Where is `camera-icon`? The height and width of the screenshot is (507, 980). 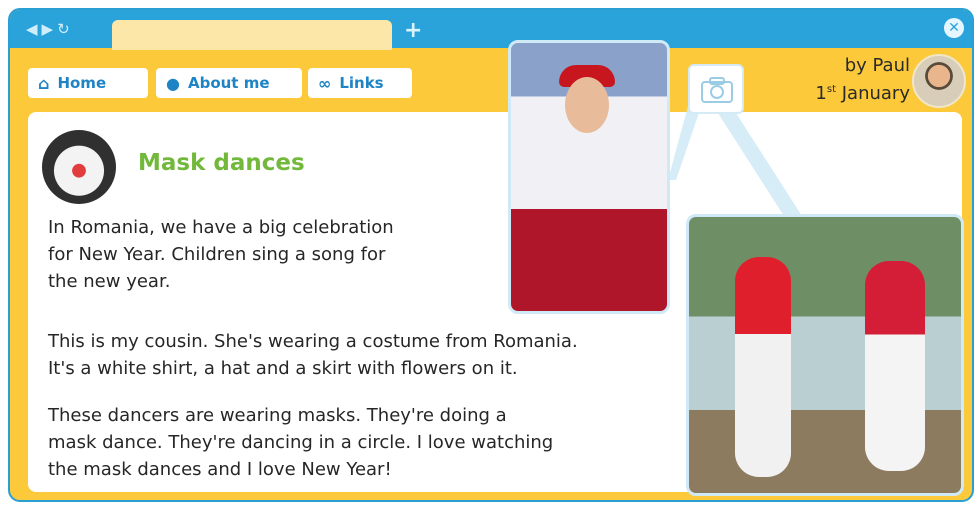
camera-icon is located at coordinates (717, 90).